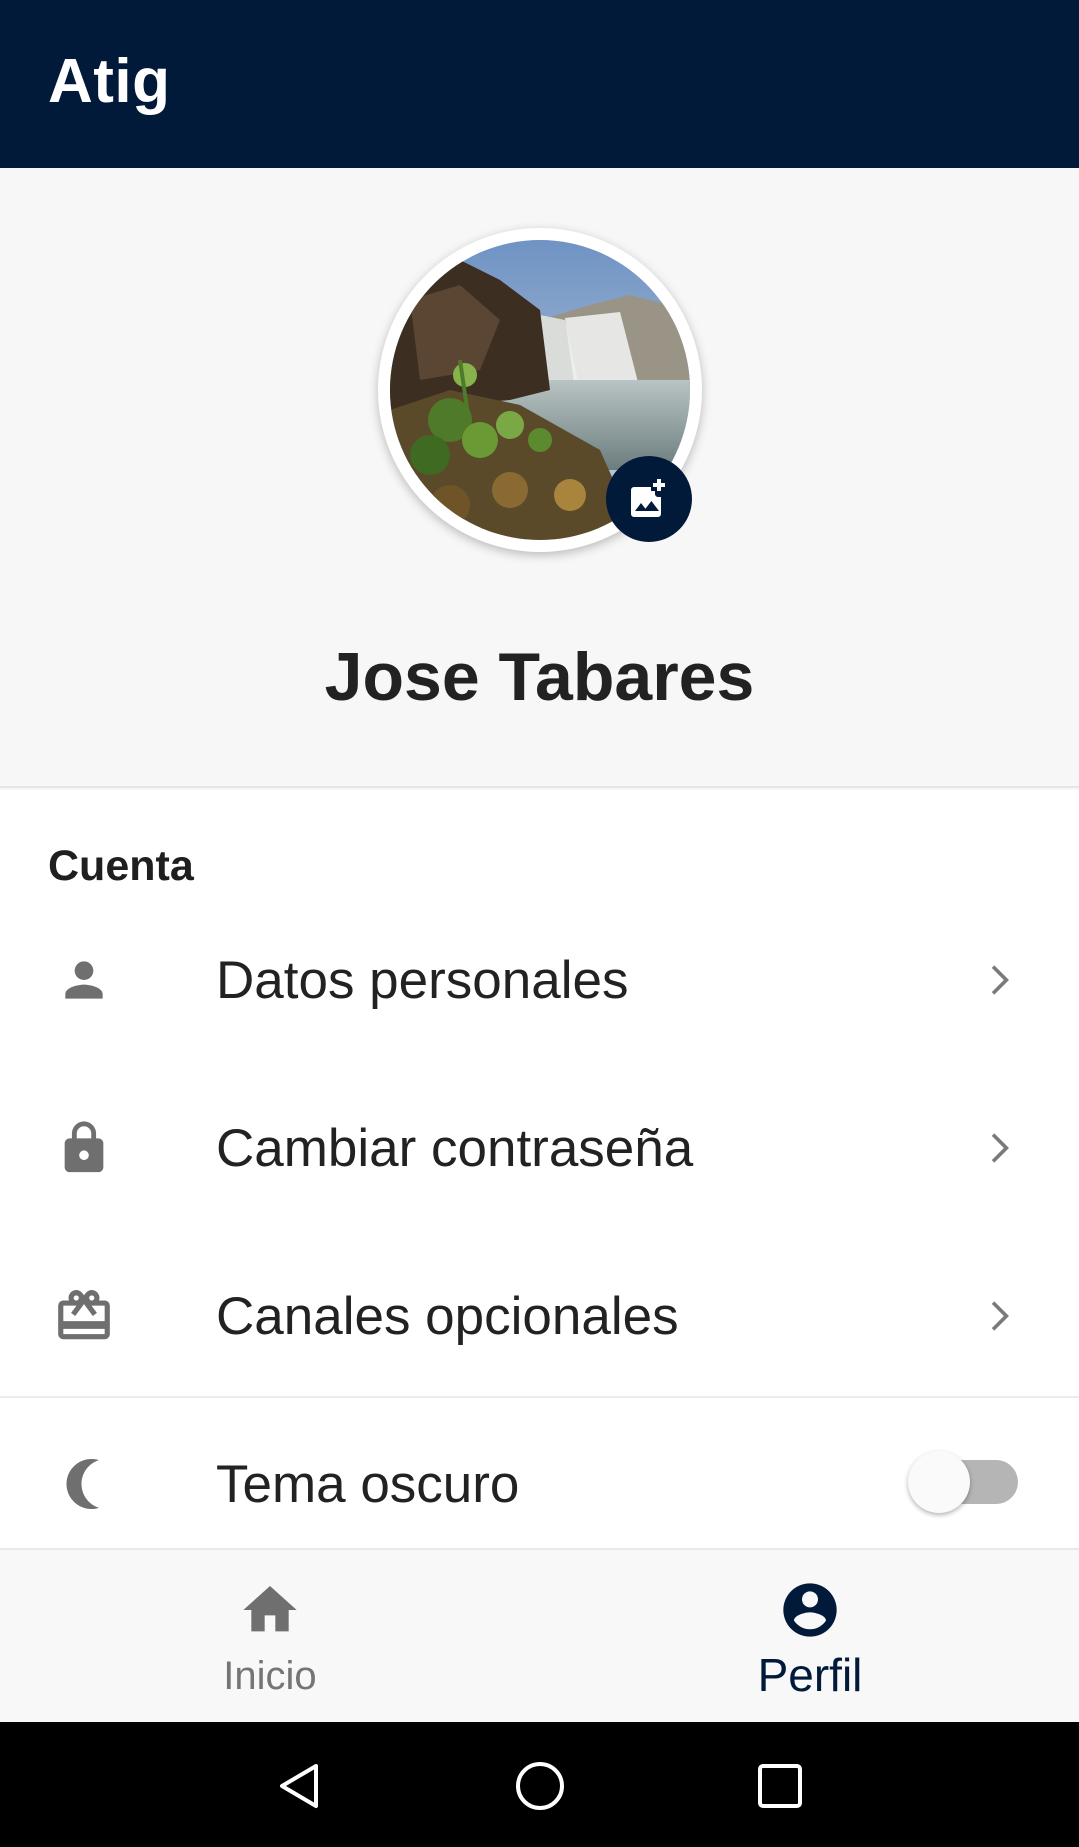  Describe the element at coordinates (270, 1676) in the screenshot. I see `nav-label: Inicio` at that location.